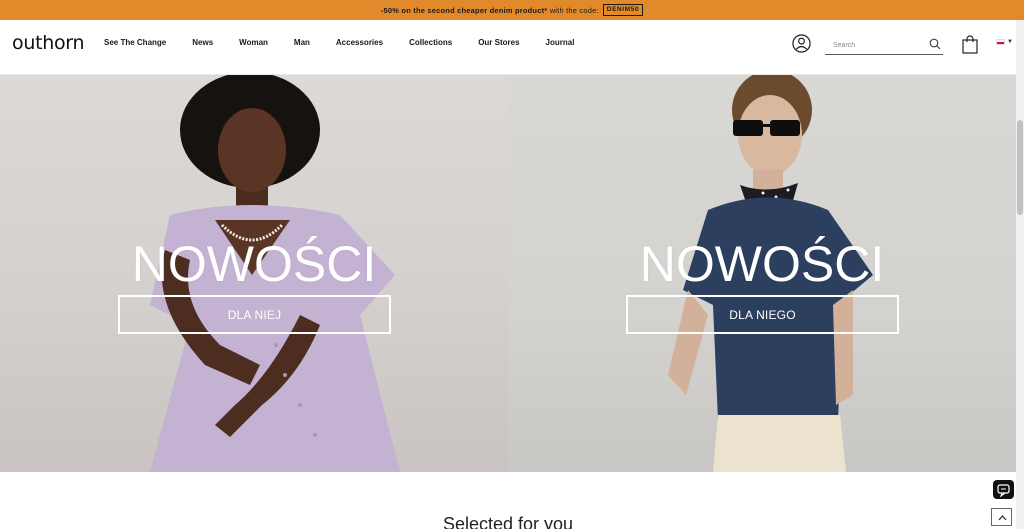 Image resolution: width=1024 pixels, height=529 pixels. Describe the element at coordinates (762, 314) in the screenshot. I see `shop-men-button: DLA NIEGO` at that location.